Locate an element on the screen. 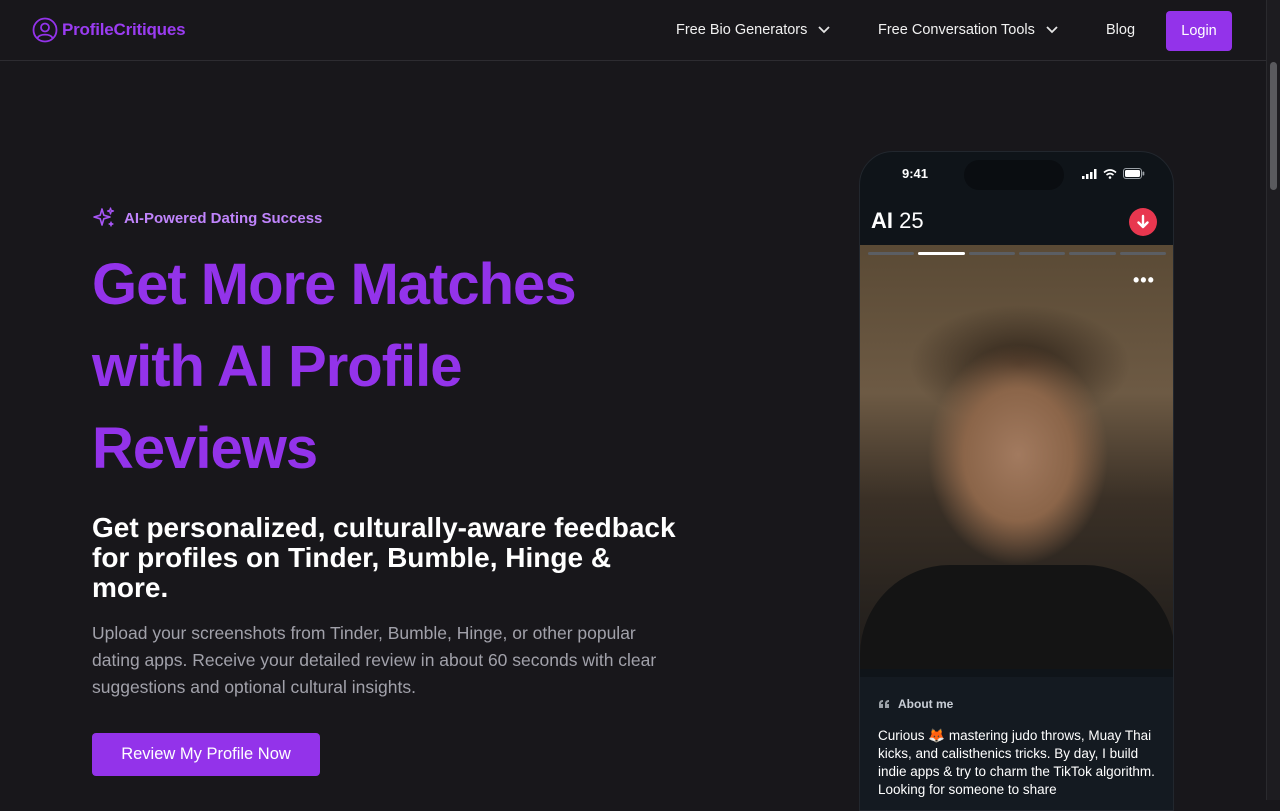  phone-profile-name: AI 25 is located at coordinates (897, 221).